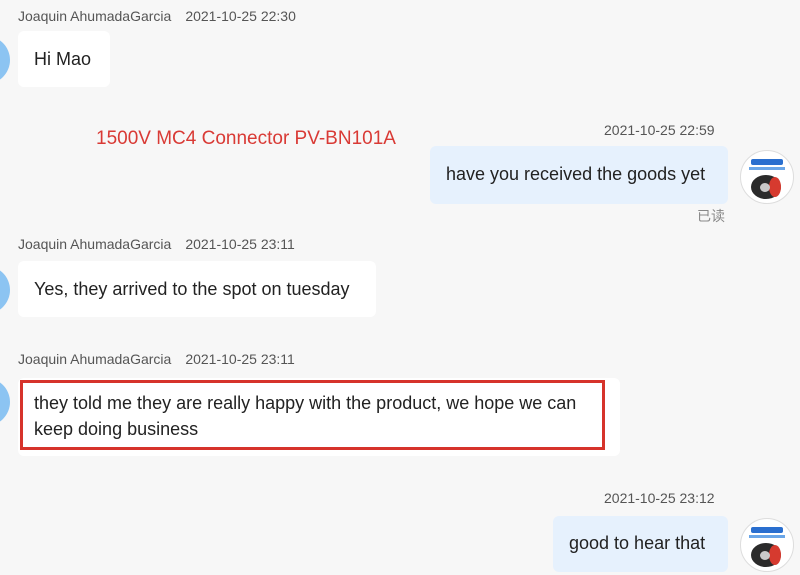  Describe the element at coordinates (711, 216) in the screenshot. I see `read-status: 已读` at that location.